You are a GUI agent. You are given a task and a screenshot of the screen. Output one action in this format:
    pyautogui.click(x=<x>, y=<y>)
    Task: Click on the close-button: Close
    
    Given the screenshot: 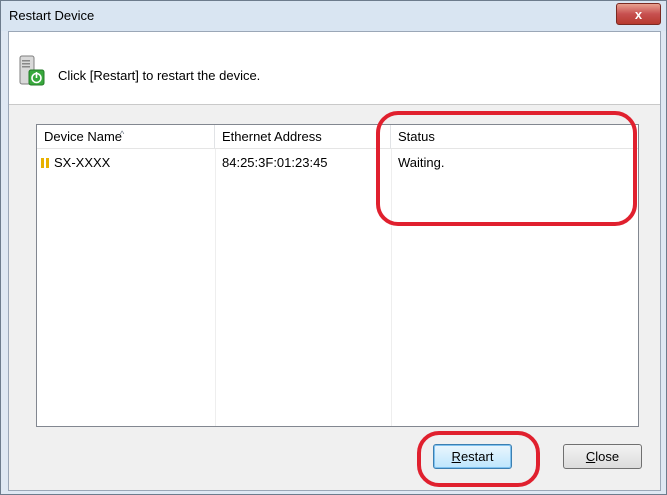 What is the action you would take?
    pyautogui.click(x=602, y=456)
    